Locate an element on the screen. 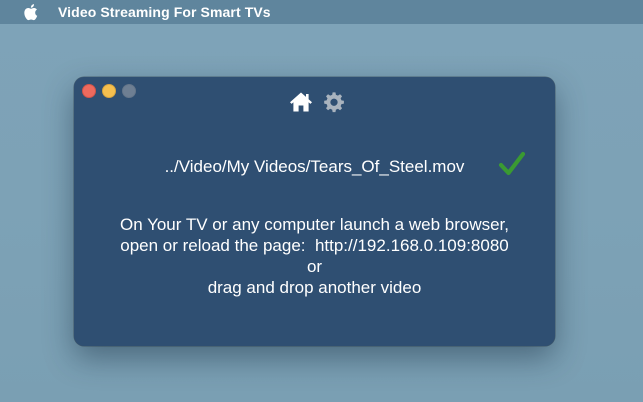 Image resolution: width=643 pixels, height=402 pixels. server-url: http://192.168.0.109:8080 is located at coordinates (412, 245).